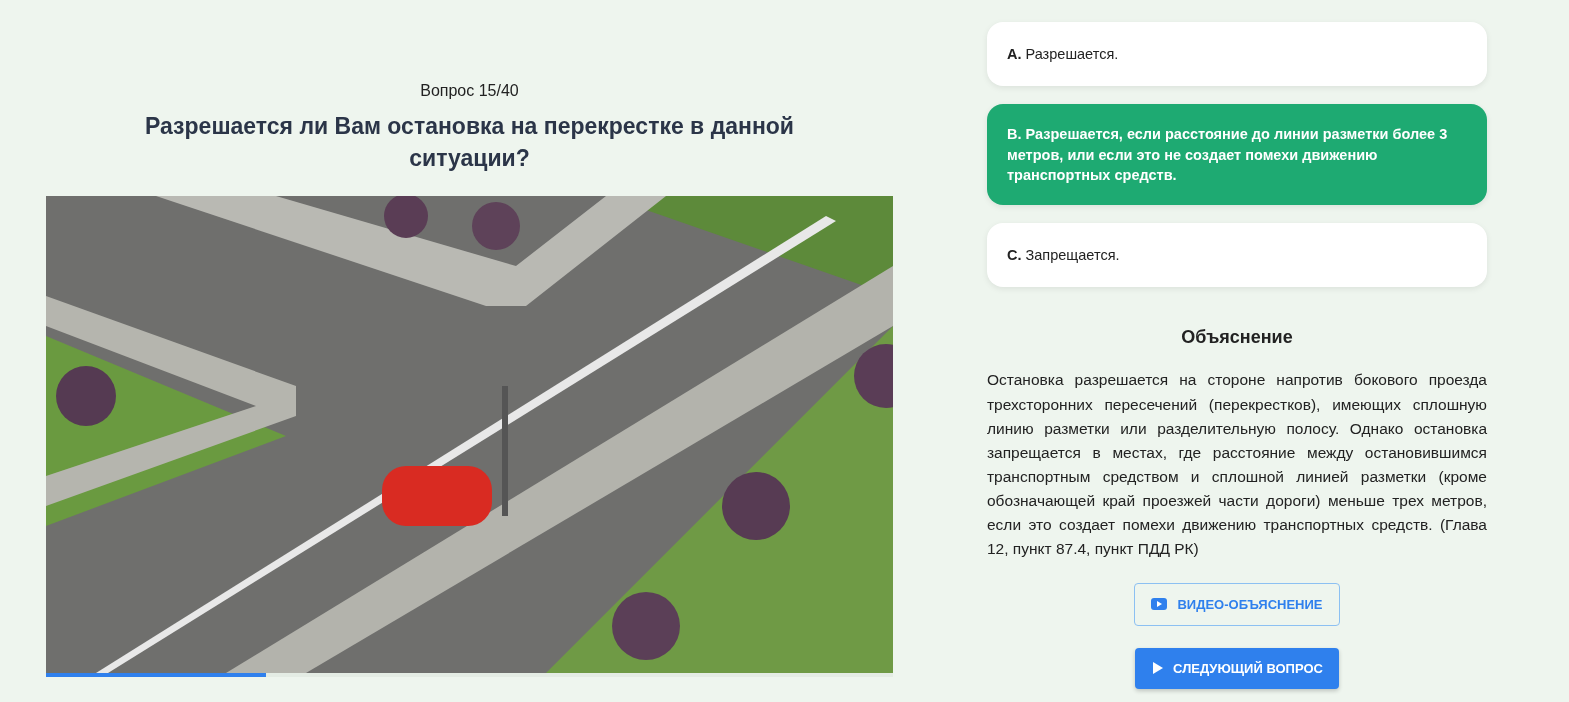 The width and height of the screenshot is (1569, 702). I want to click on question-counter: Вопрос 15/40, so click(469, 91).